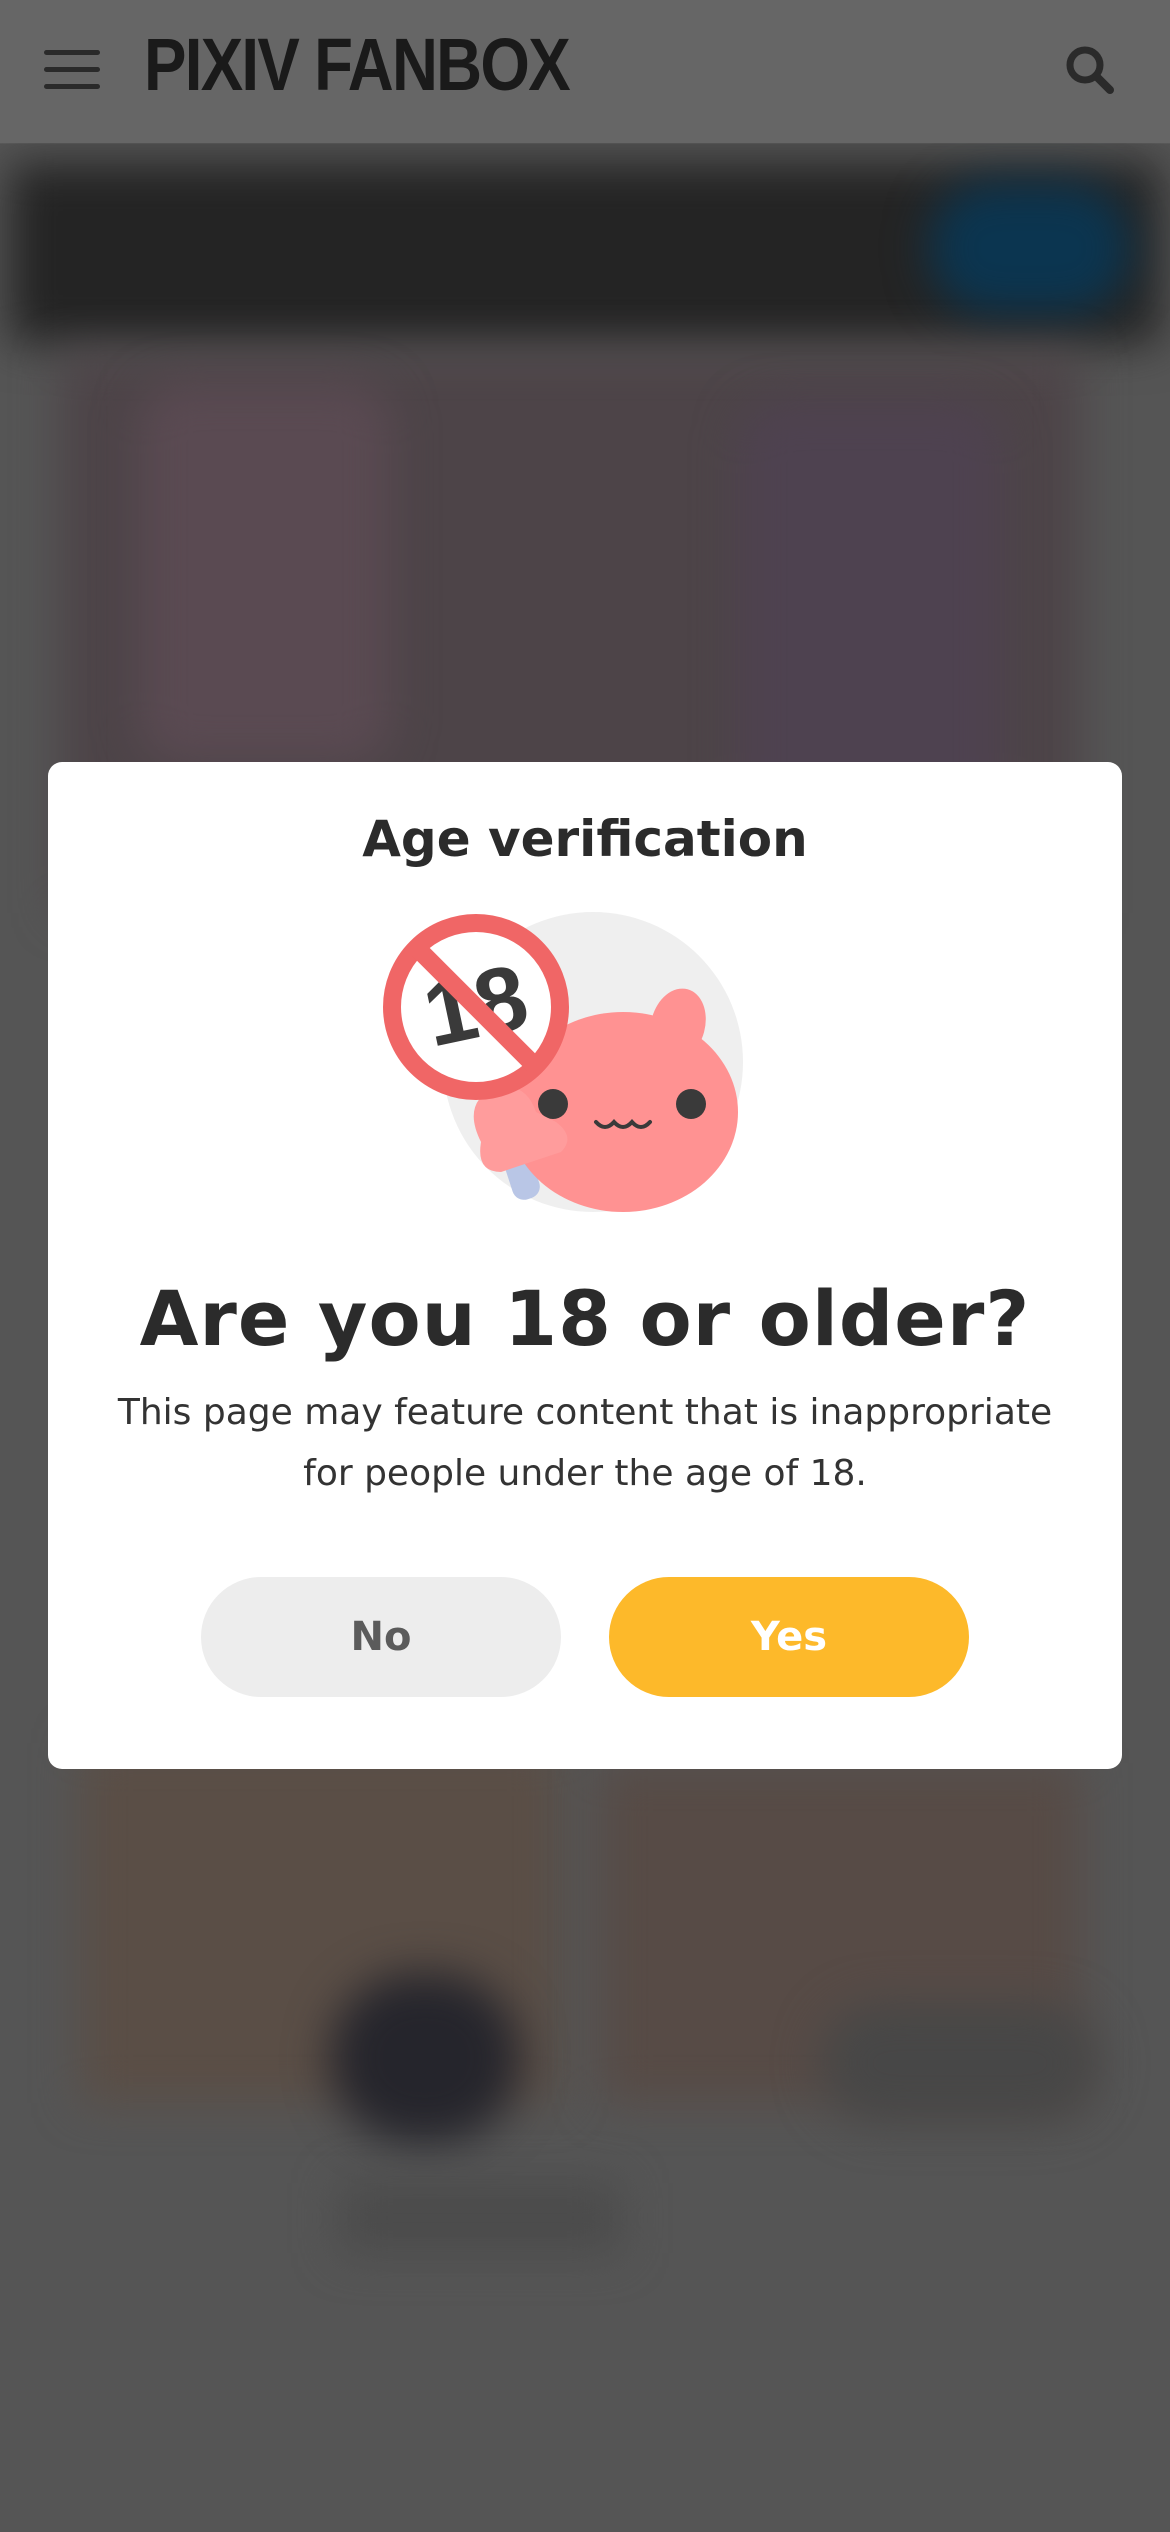  Describe the element at coordinates (563, 1062) in the screenshot. I see `age-restriction-mascot-icon: 18` at that location.